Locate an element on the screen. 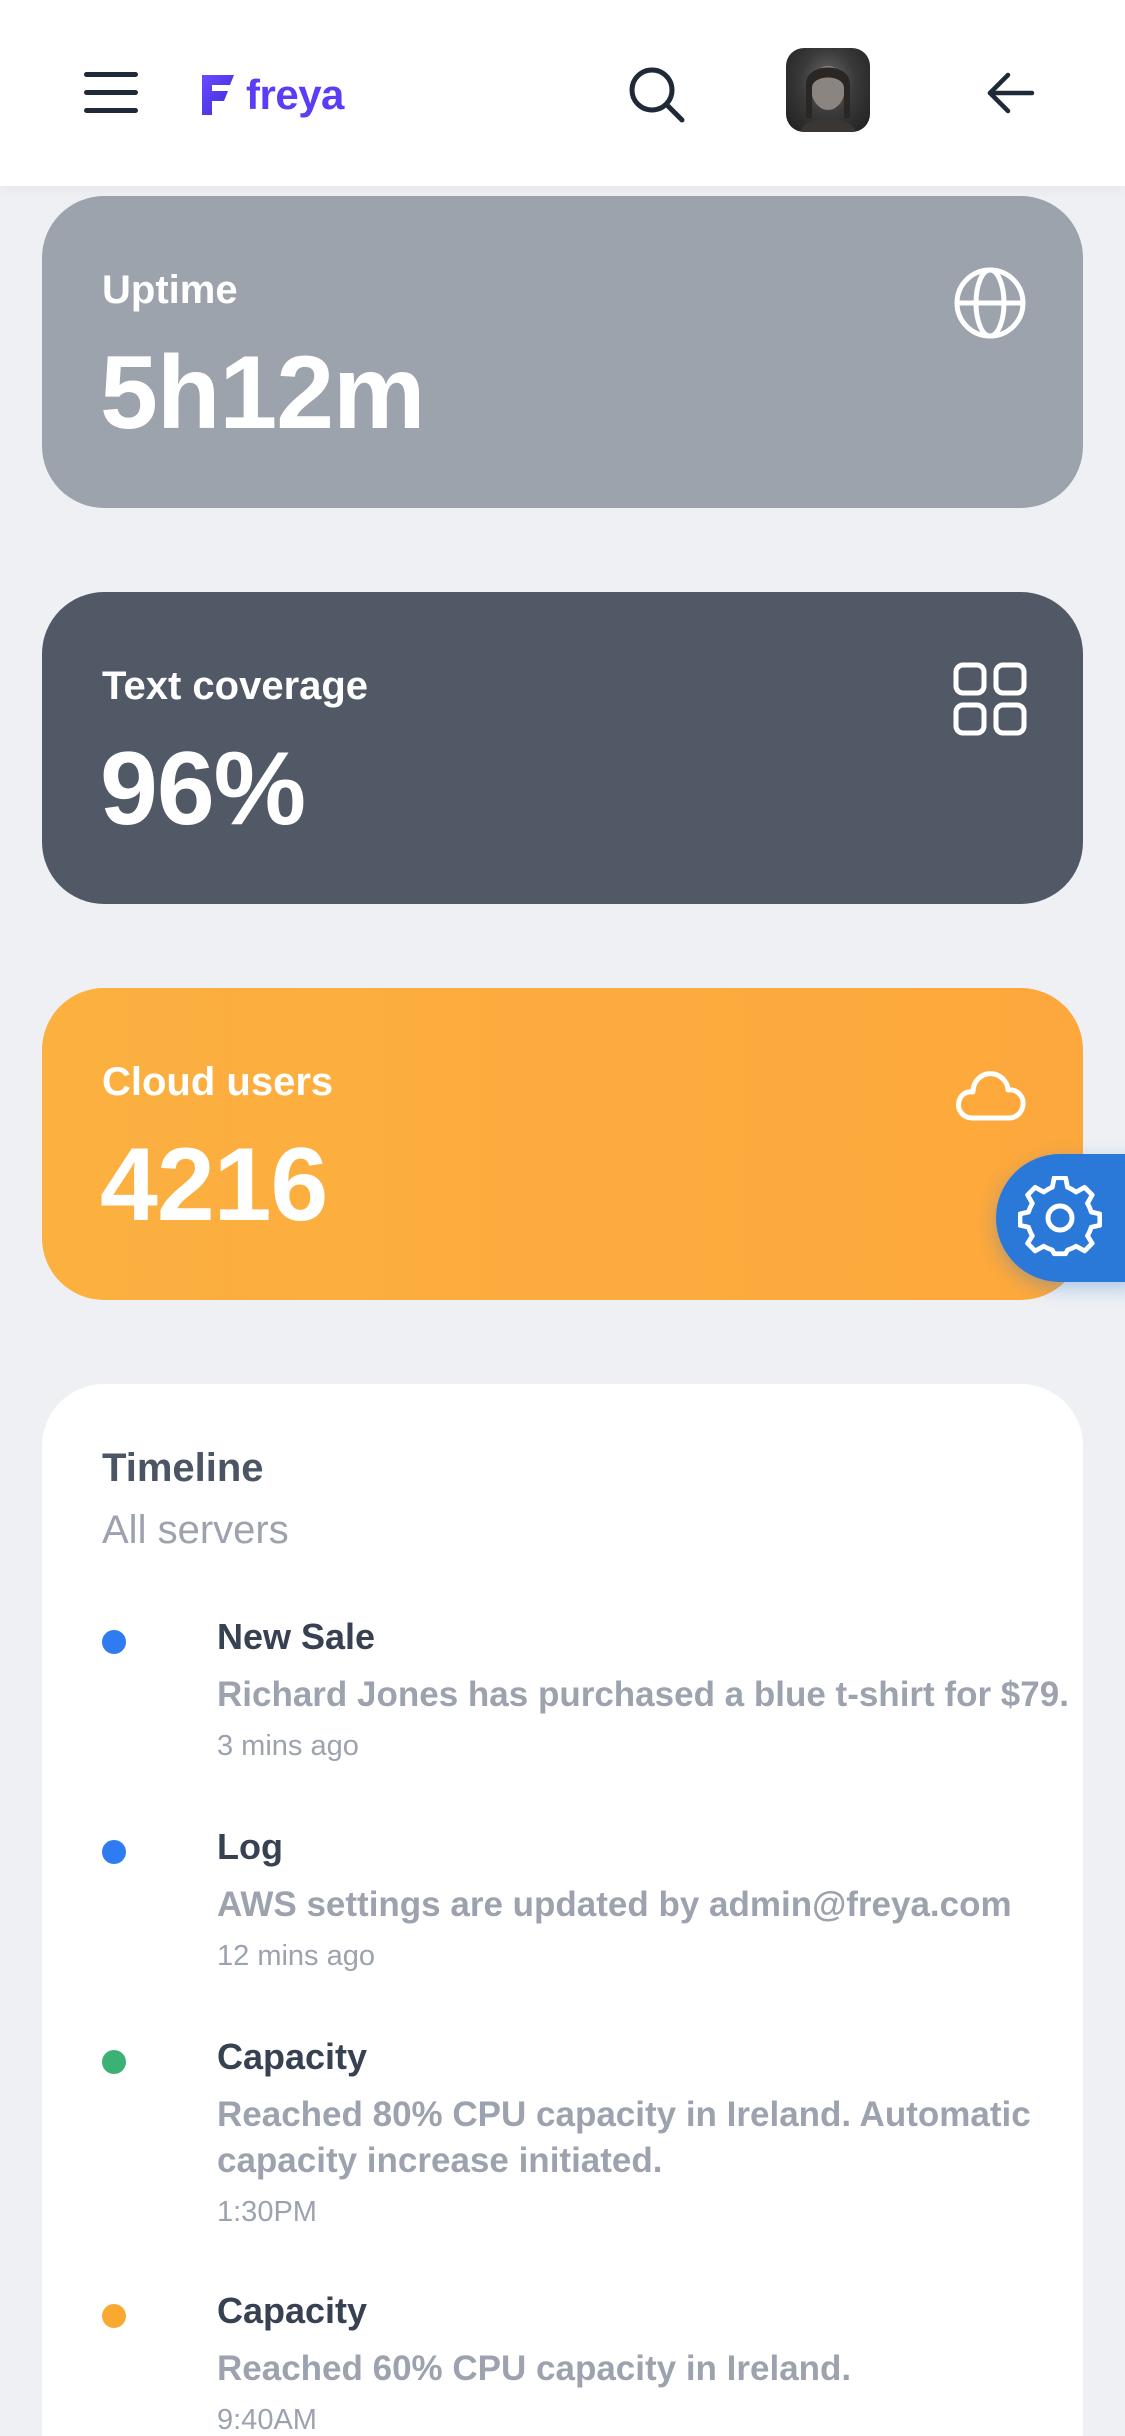 The width and height of the screenshot is (1125, 2436). cloud-icon is located at coordinates (991, 1096).